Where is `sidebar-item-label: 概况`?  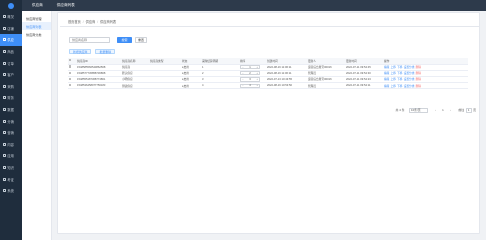
sidebar-item-label: 概况 is located at coordinates (10, 17).